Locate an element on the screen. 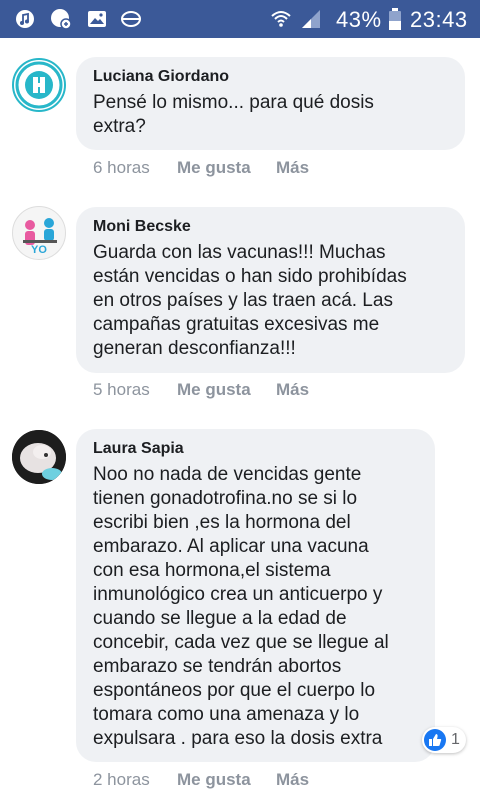 Image resolution: width=480 pixels, height=800 pixels. reaction-count: 1 is located at coordinates (455, 739).